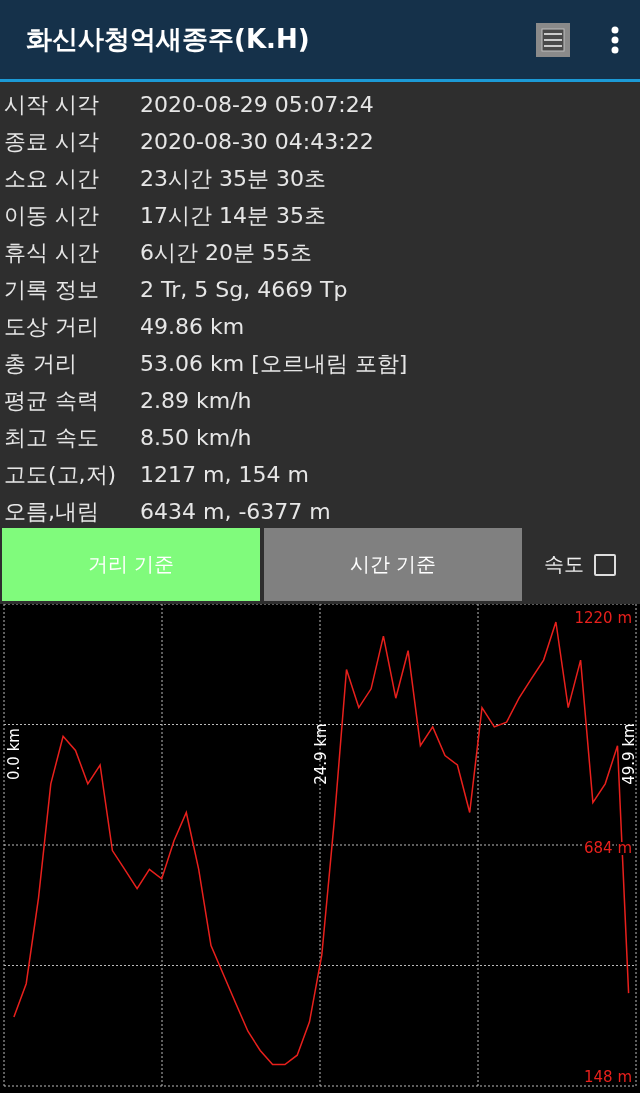 Image resolution: width=640 pixels, height=1093 pixels. What do you see at coordinates (61, 474) in the screenshot?
I see `stat-label: 고도(고,저)` at bounding box center [61, 474].